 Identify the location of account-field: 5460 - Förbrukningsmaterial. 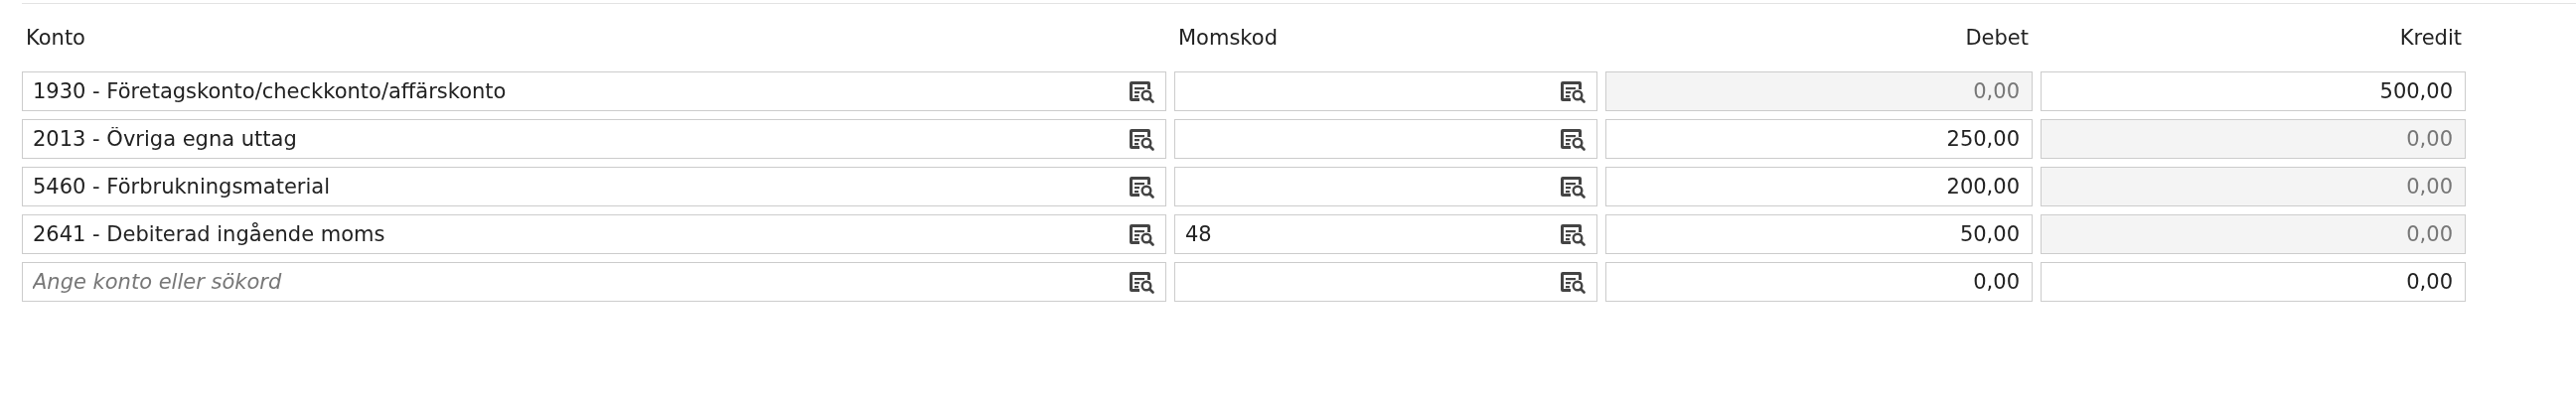
(594, 186).